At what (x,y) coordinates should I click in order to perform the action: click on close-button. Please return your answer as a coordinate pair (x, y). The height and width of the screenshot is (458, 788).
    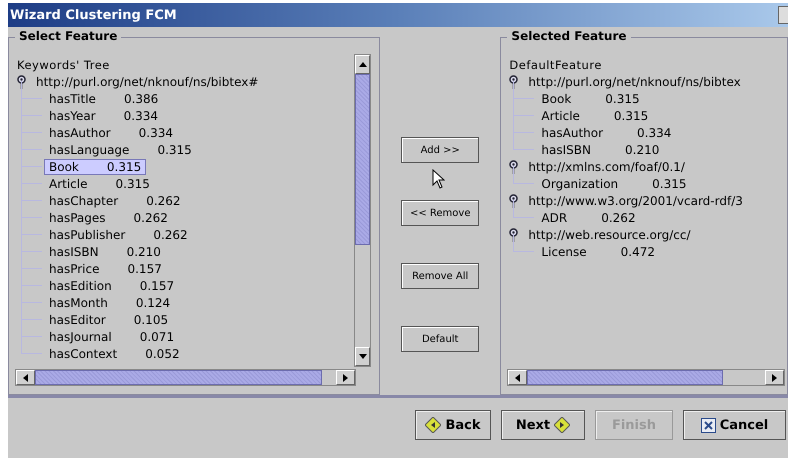
    Looking at the image, I should click on (783, 15).